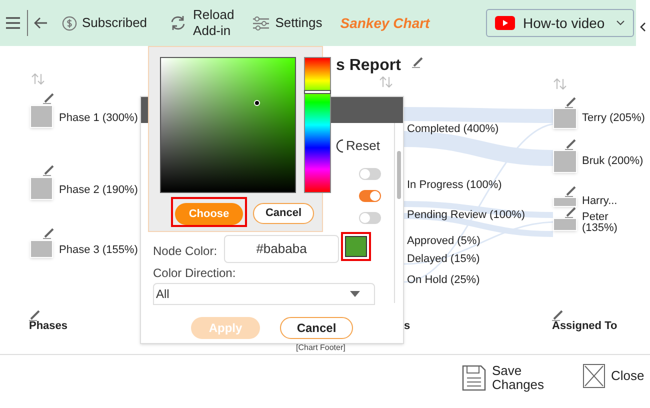  What do you see at coordinates (613, 118) in the screenshot?
I see `node-label: Terry (205%)` at bounding box center [613, 118].